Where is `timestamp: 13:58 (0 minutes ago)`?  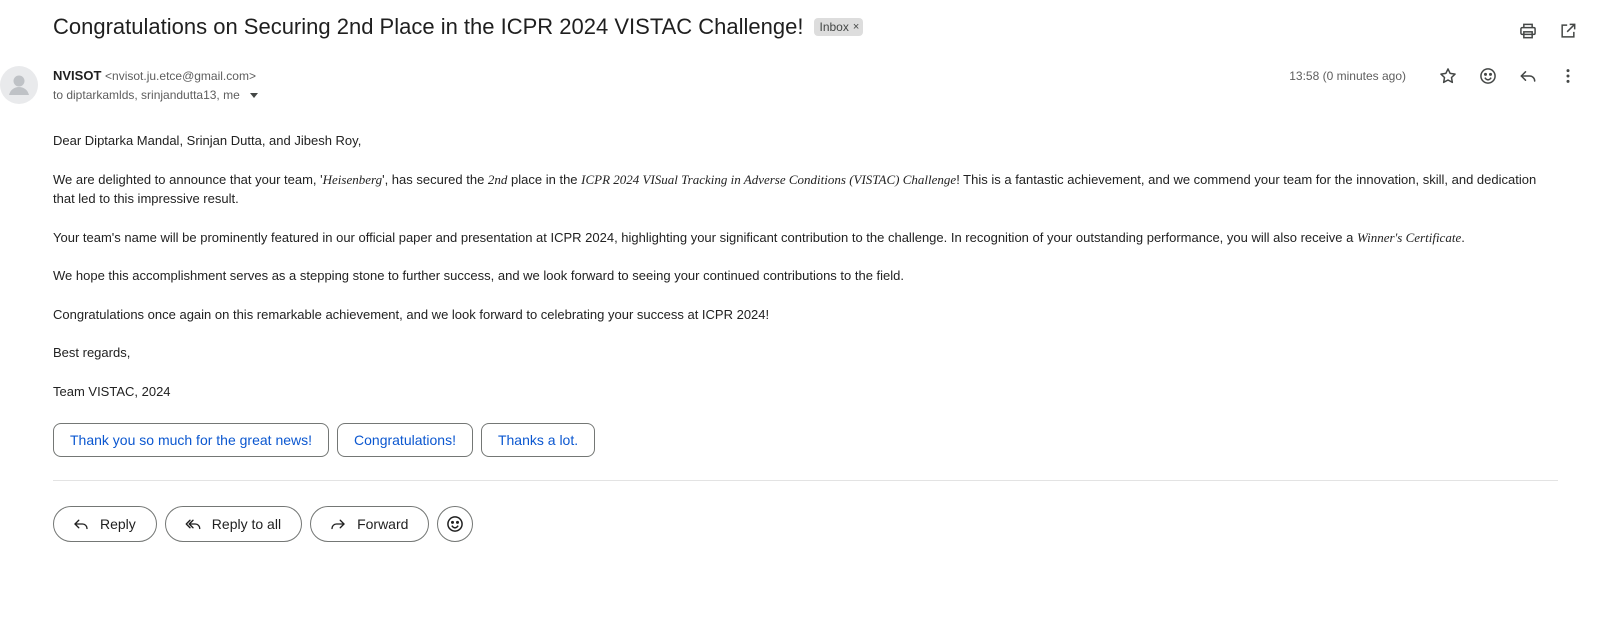 timestamp: 13:58 (0 minutes ago) is located at coordinates (1347, 76).